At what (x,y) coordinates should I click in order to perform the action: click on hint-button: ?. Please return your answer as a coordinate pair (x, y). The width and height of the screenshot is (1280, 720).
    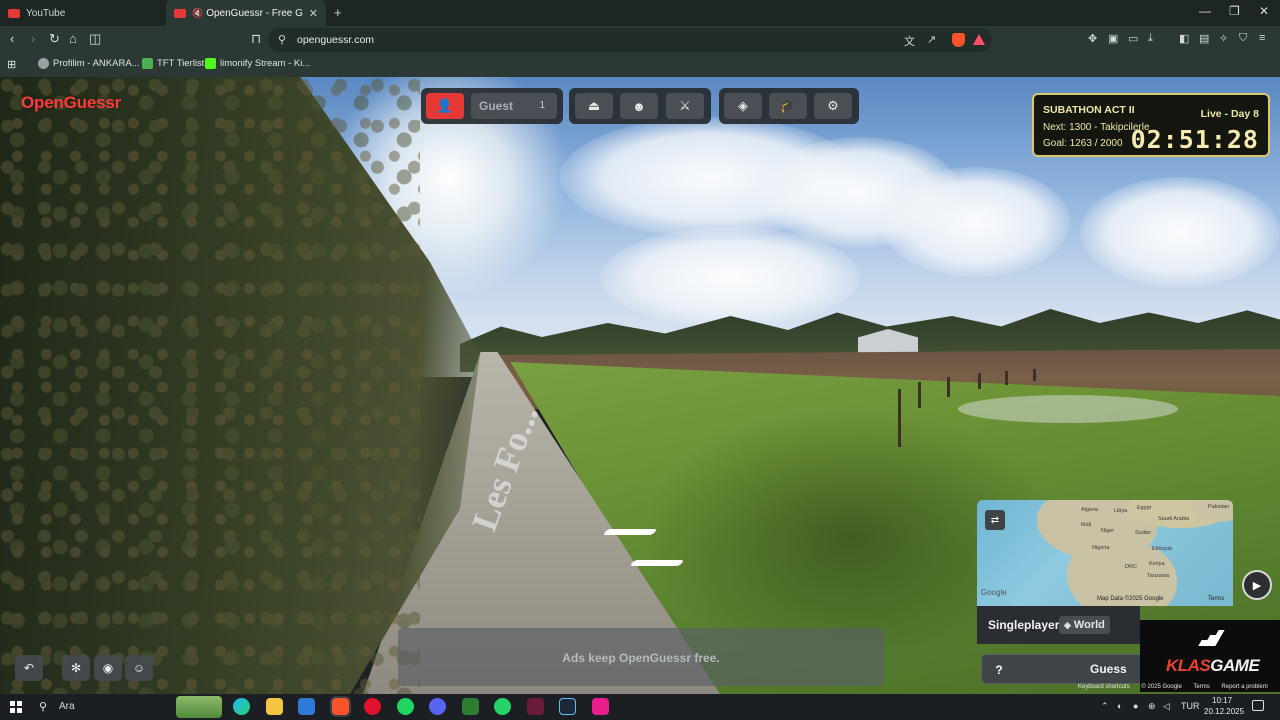
    Looking at the image, I should click on (999, 670).